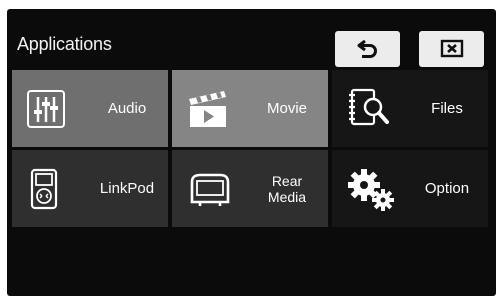 This screenshot has height=301, width=503. I want to click on clapperboard-icon, so click(208, 109).